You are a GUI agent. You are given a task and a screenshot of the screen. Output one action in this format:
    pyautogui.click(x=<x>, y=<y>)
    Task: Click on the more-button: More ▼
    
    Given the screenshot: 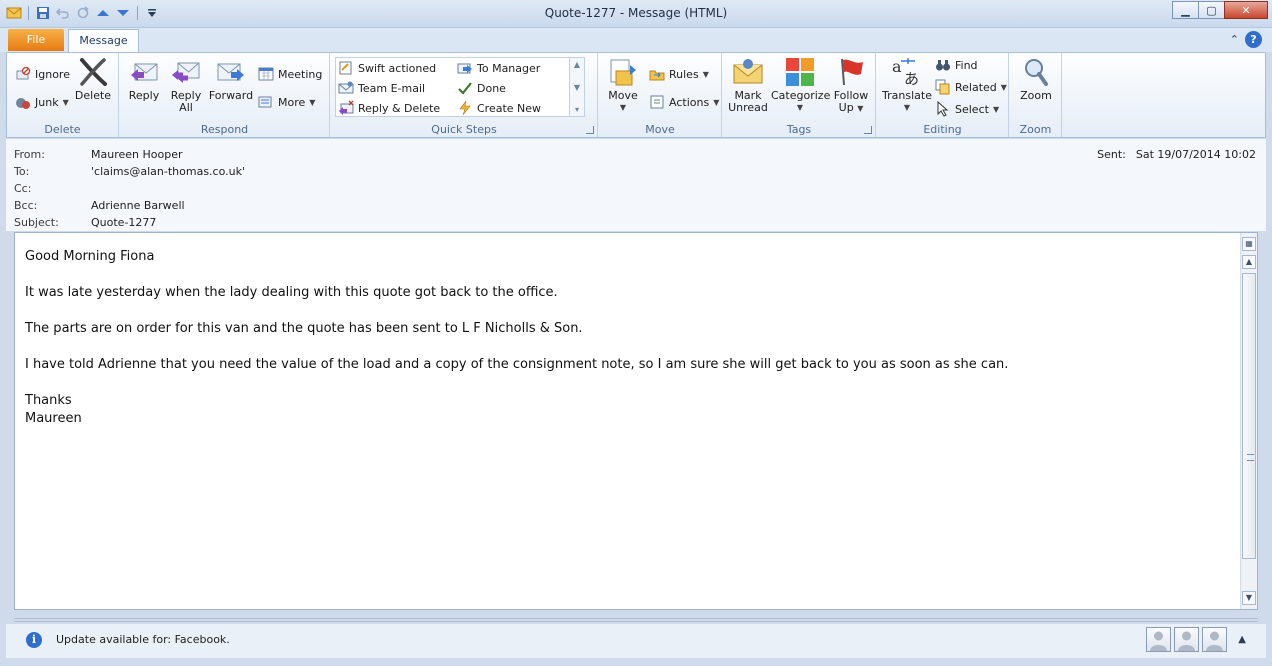 What is the action you would take?
    pyautogui.click(x=286, y=102)
    